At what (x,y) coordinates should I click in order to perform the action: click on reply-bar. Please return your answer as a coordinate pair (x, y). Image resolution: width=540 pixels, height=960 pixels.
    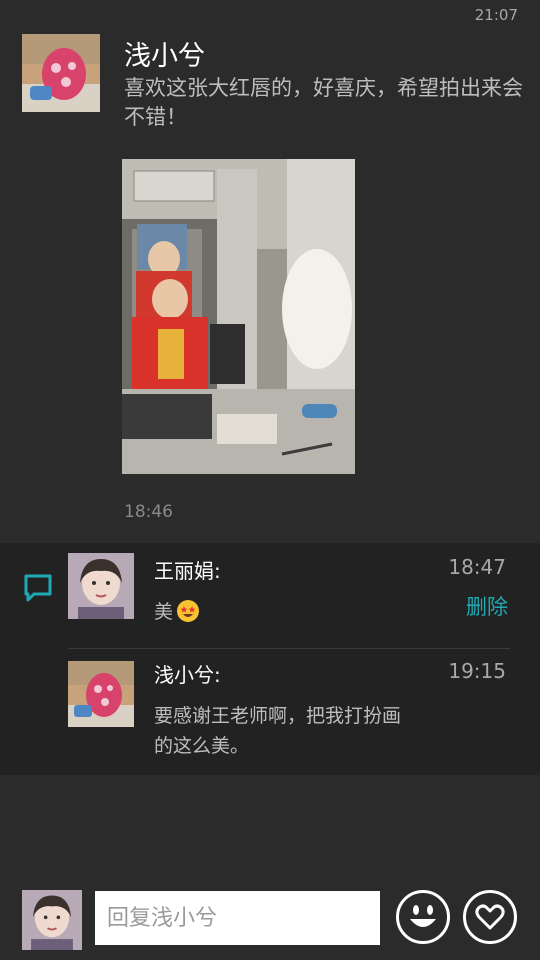
    Looking at the image, I should click on (270, 919).